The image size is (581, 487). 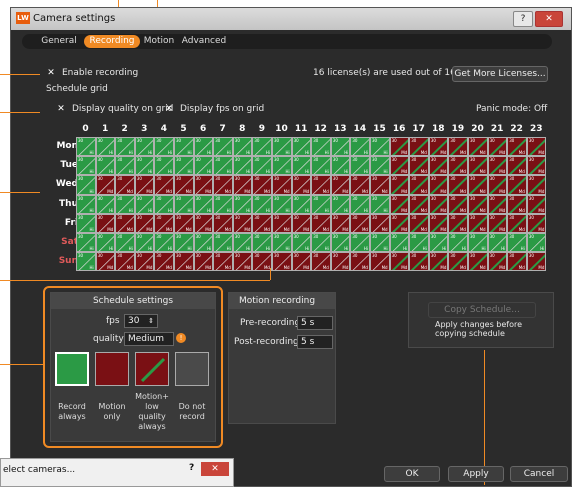 I want to click on grid-hour-13: 13, so click(x=340, y=129).